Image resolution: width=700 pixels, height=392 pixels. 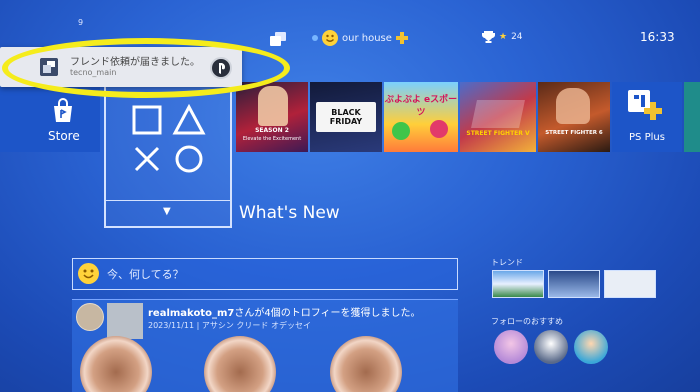 What do you see at coordinates (272, 130) in the screenshot?
I see `game-tile-1-title: SEASON 2` at bounding box center [272, 130].